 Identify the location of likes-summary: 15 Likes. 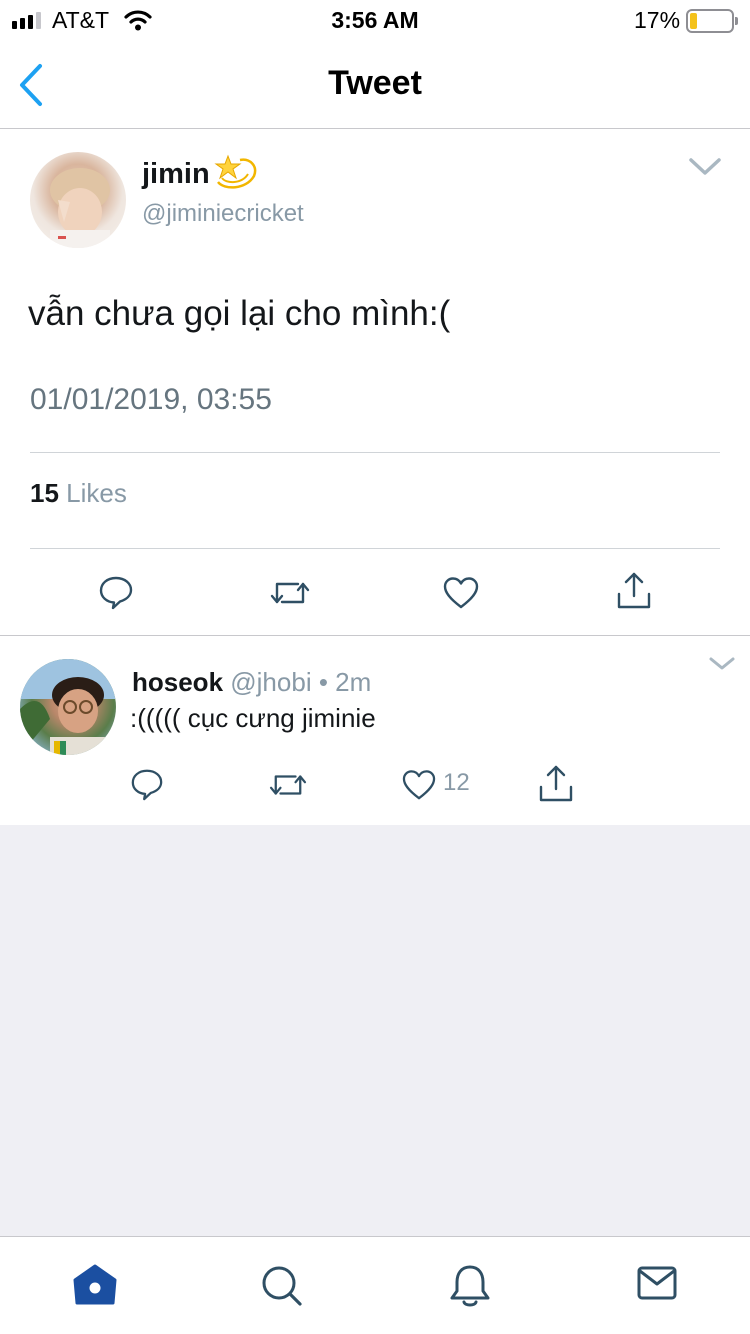
(78, 493).